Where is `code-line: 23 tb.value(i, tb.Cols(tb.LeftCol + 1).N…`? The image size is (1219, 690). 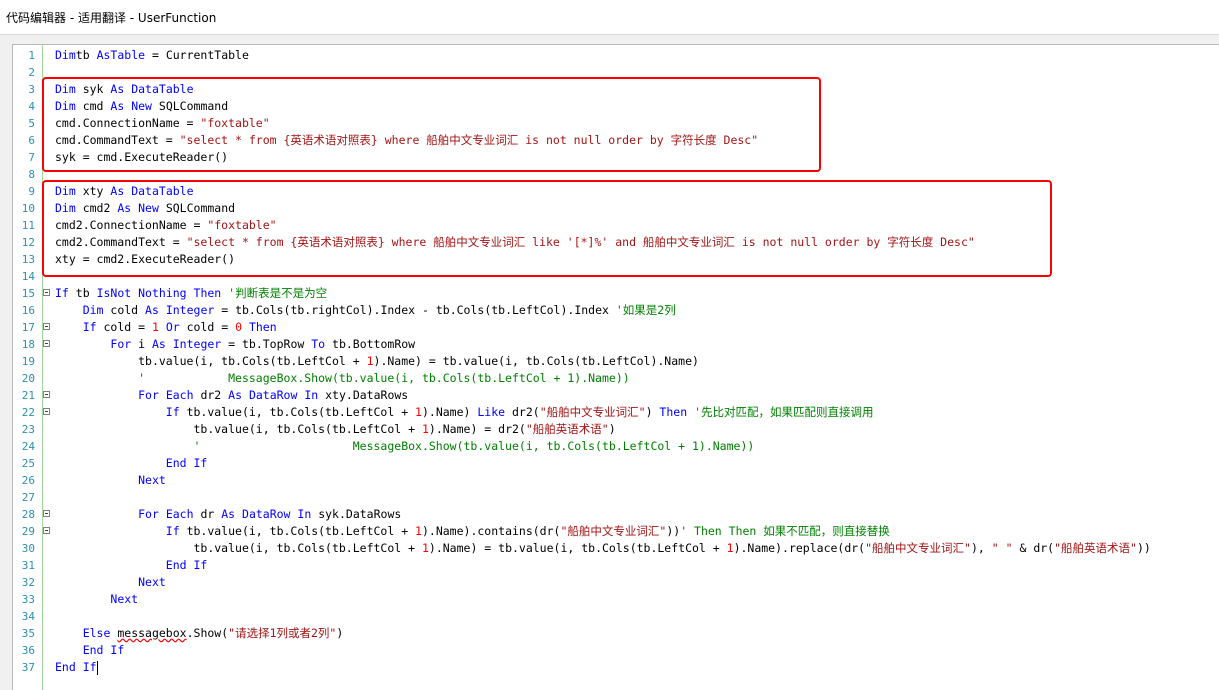 code-line: 23 tb.value(i, tb.Cols(tb.LeftCol + 1).N… is located at coordinates (616, 429).